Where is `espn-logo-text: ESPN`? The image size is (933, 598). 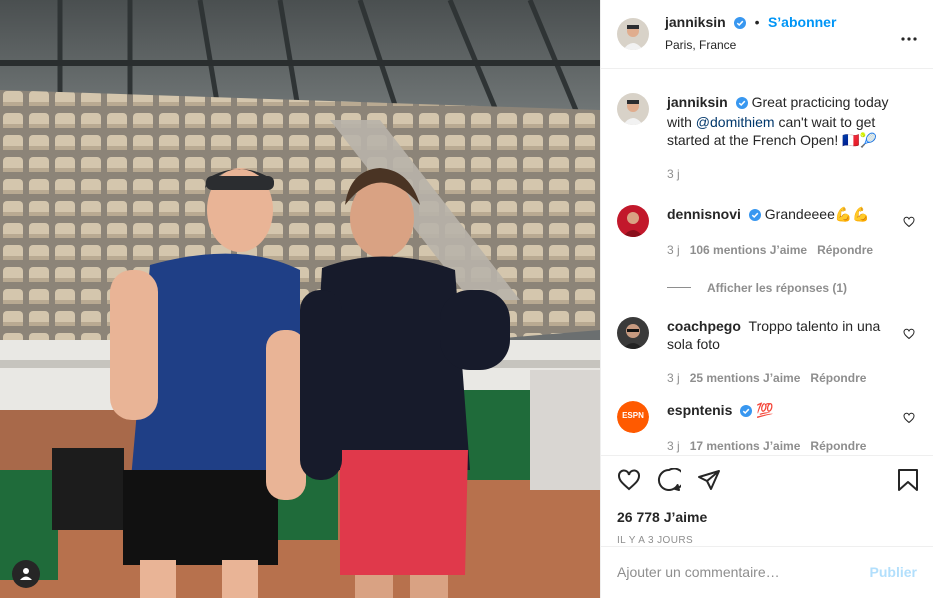 espn-logo-text: ESPN is located at coordinates (633, 415).